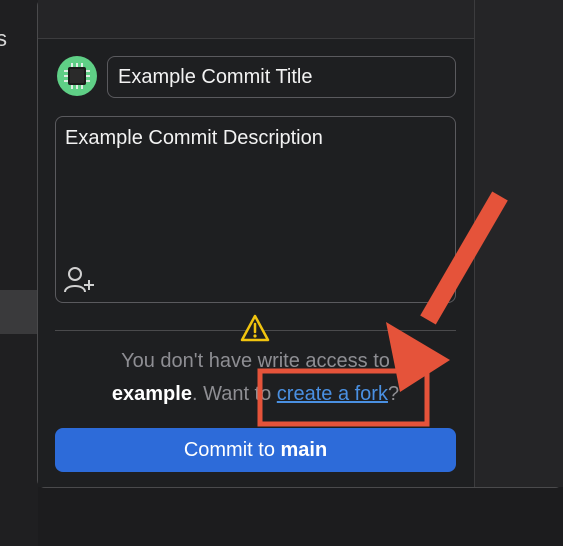 This screenshot has height=546, width=563. I want to click on commit-button-label: Commit to, so click(232, 450).